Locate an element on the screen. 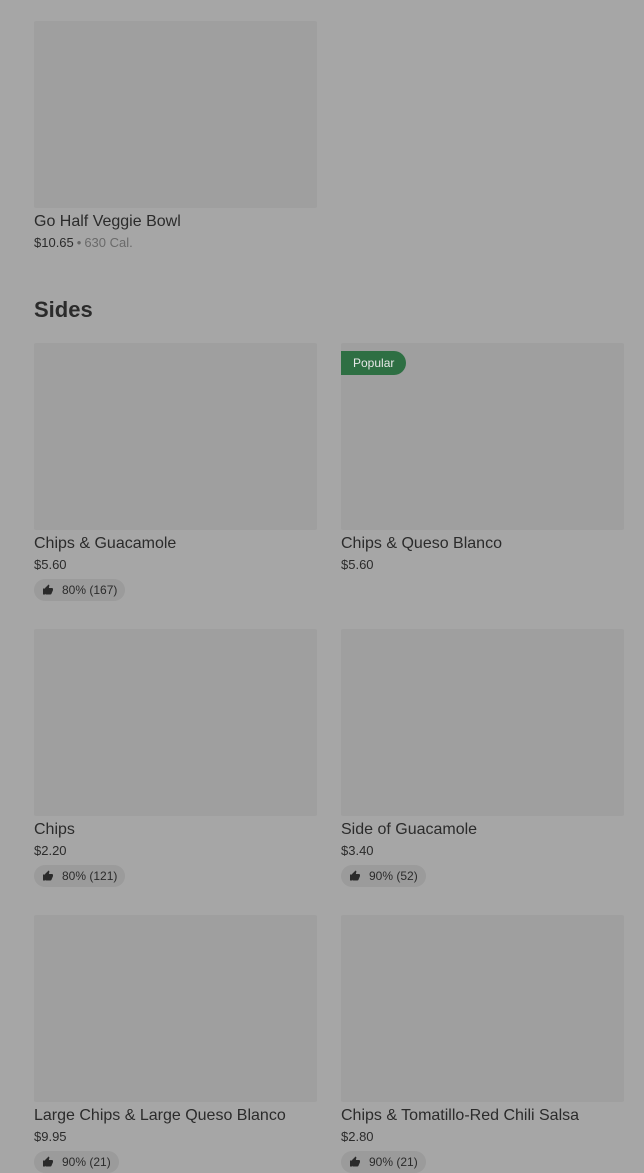  menu-item-price: $10.65 is located at coordinates (54, 242).